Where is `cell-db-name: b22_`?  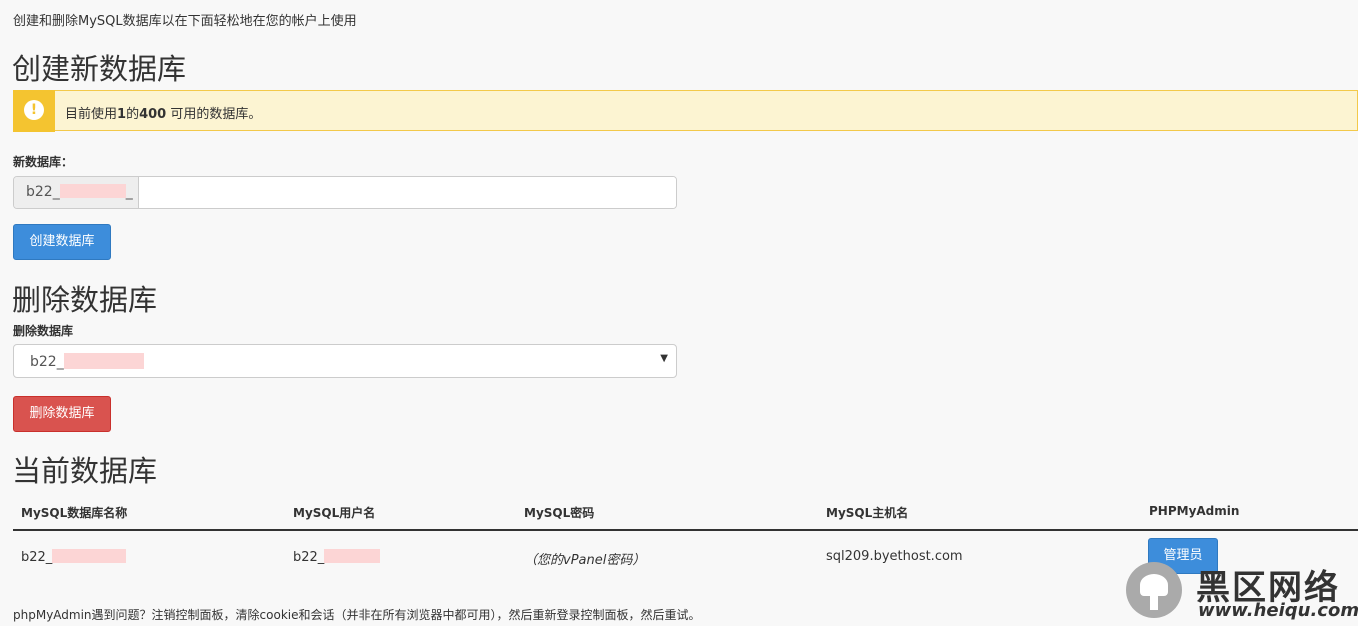 cell-db-name: b22_ is located at coordinates (74, 557).